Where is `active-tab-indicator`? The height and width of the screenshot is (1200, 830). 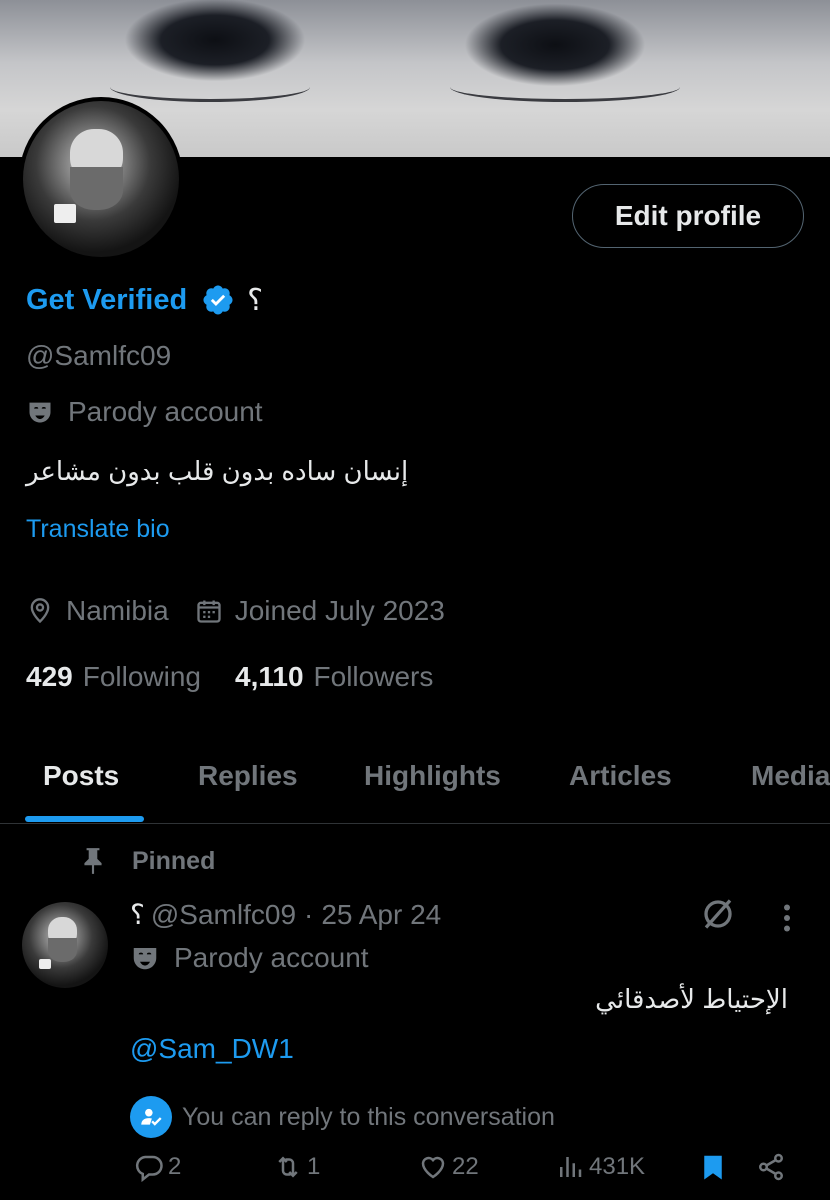
active-tab-indicator is located at coordinates (84, 819).